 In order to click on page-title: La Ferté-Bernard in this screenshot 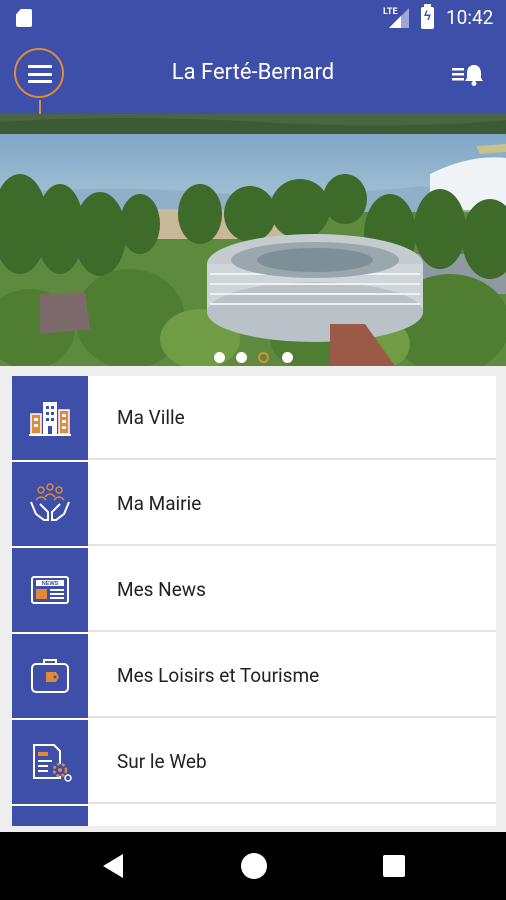, I will do `click(253, 72)`.